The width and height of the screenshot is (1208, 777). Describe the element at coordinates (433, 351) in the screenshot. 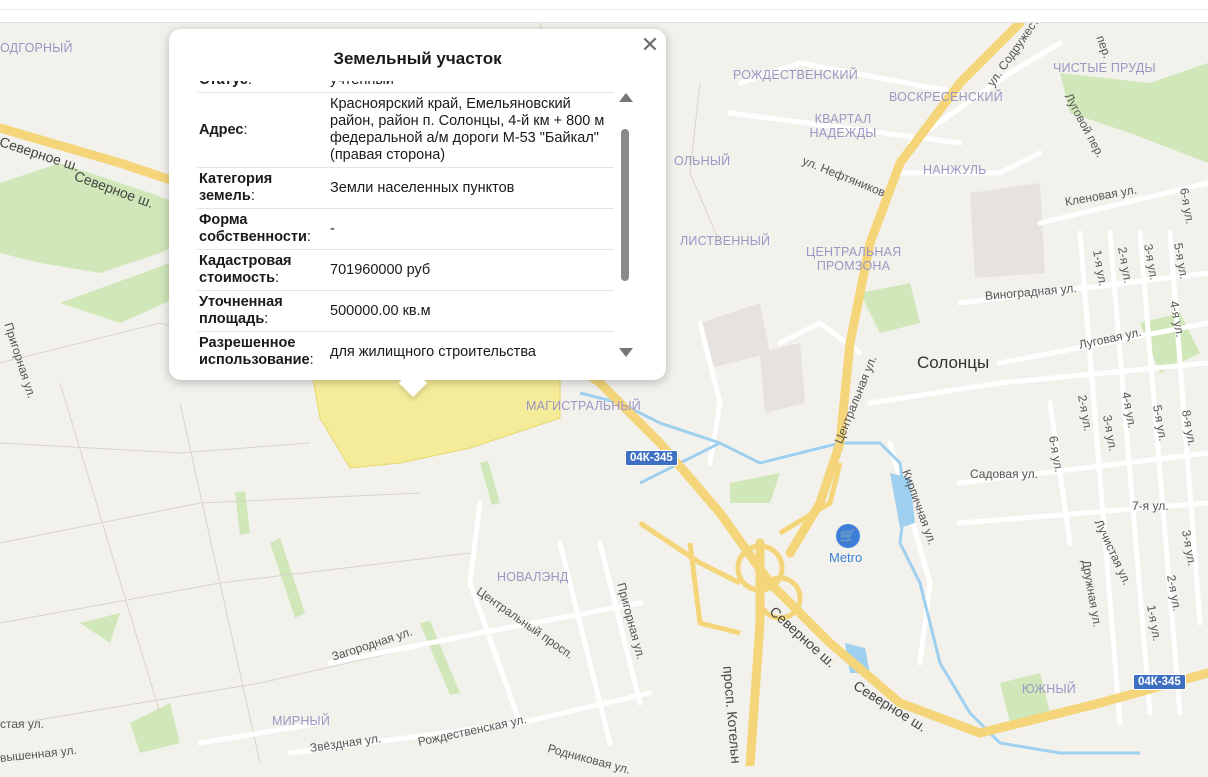

I see `attribute-value: для жилищного строительства` at that location.